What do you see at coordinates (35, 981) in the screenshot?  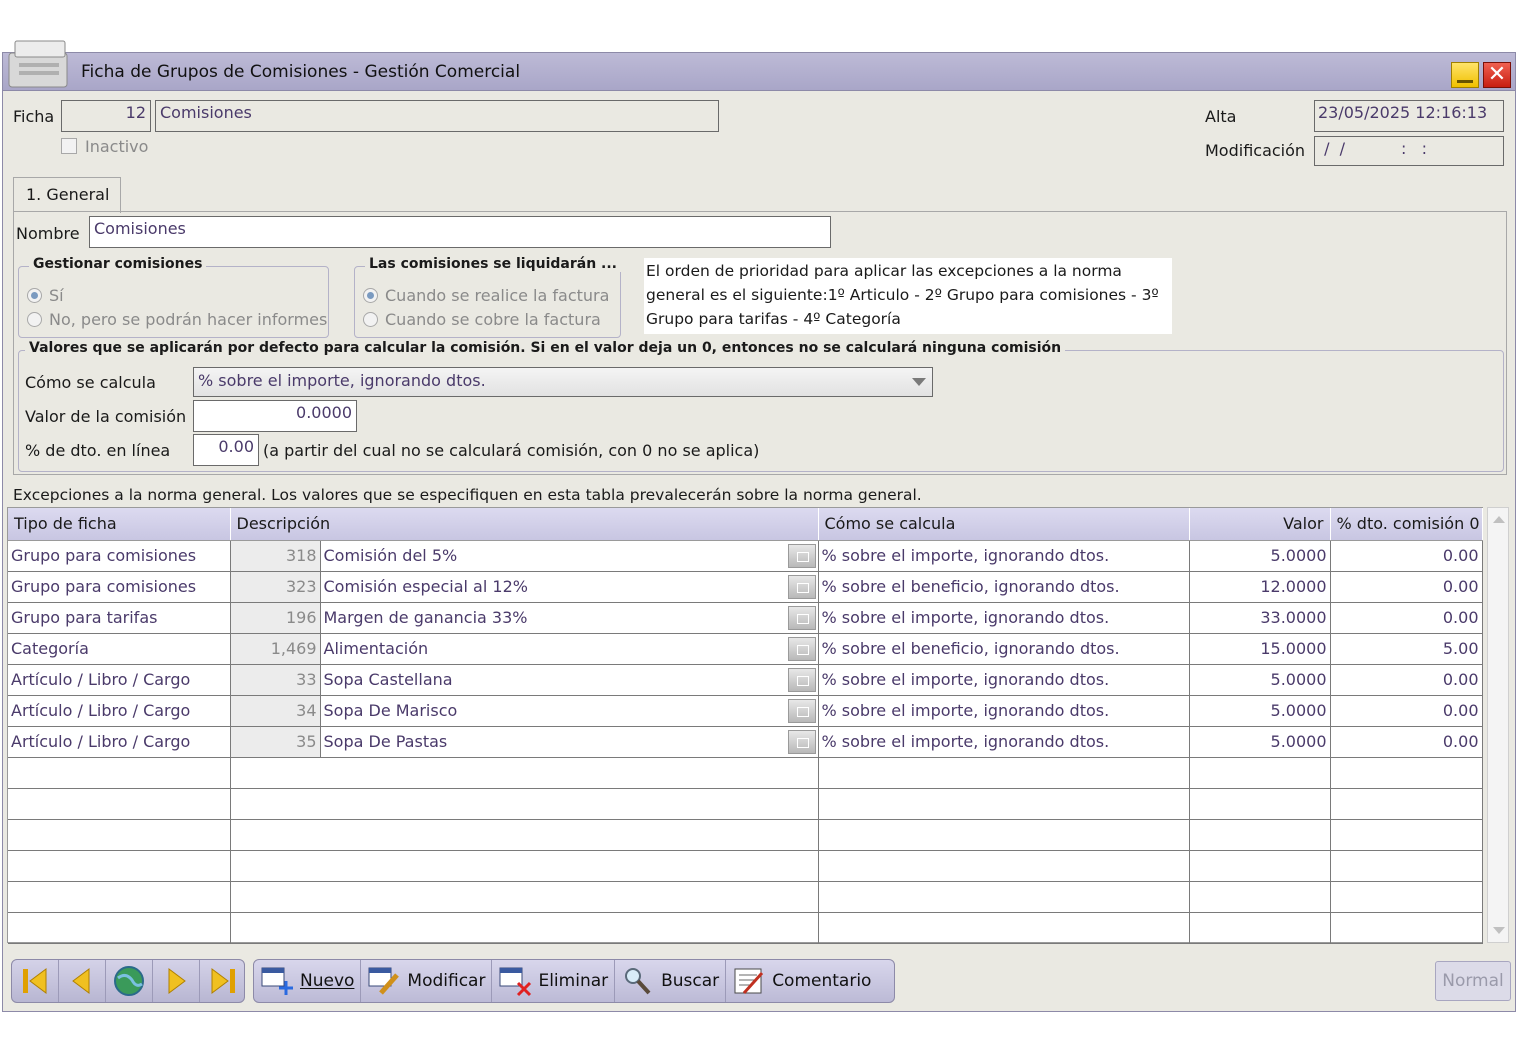 I see `first-record-button` at bounding box center [35, 981].